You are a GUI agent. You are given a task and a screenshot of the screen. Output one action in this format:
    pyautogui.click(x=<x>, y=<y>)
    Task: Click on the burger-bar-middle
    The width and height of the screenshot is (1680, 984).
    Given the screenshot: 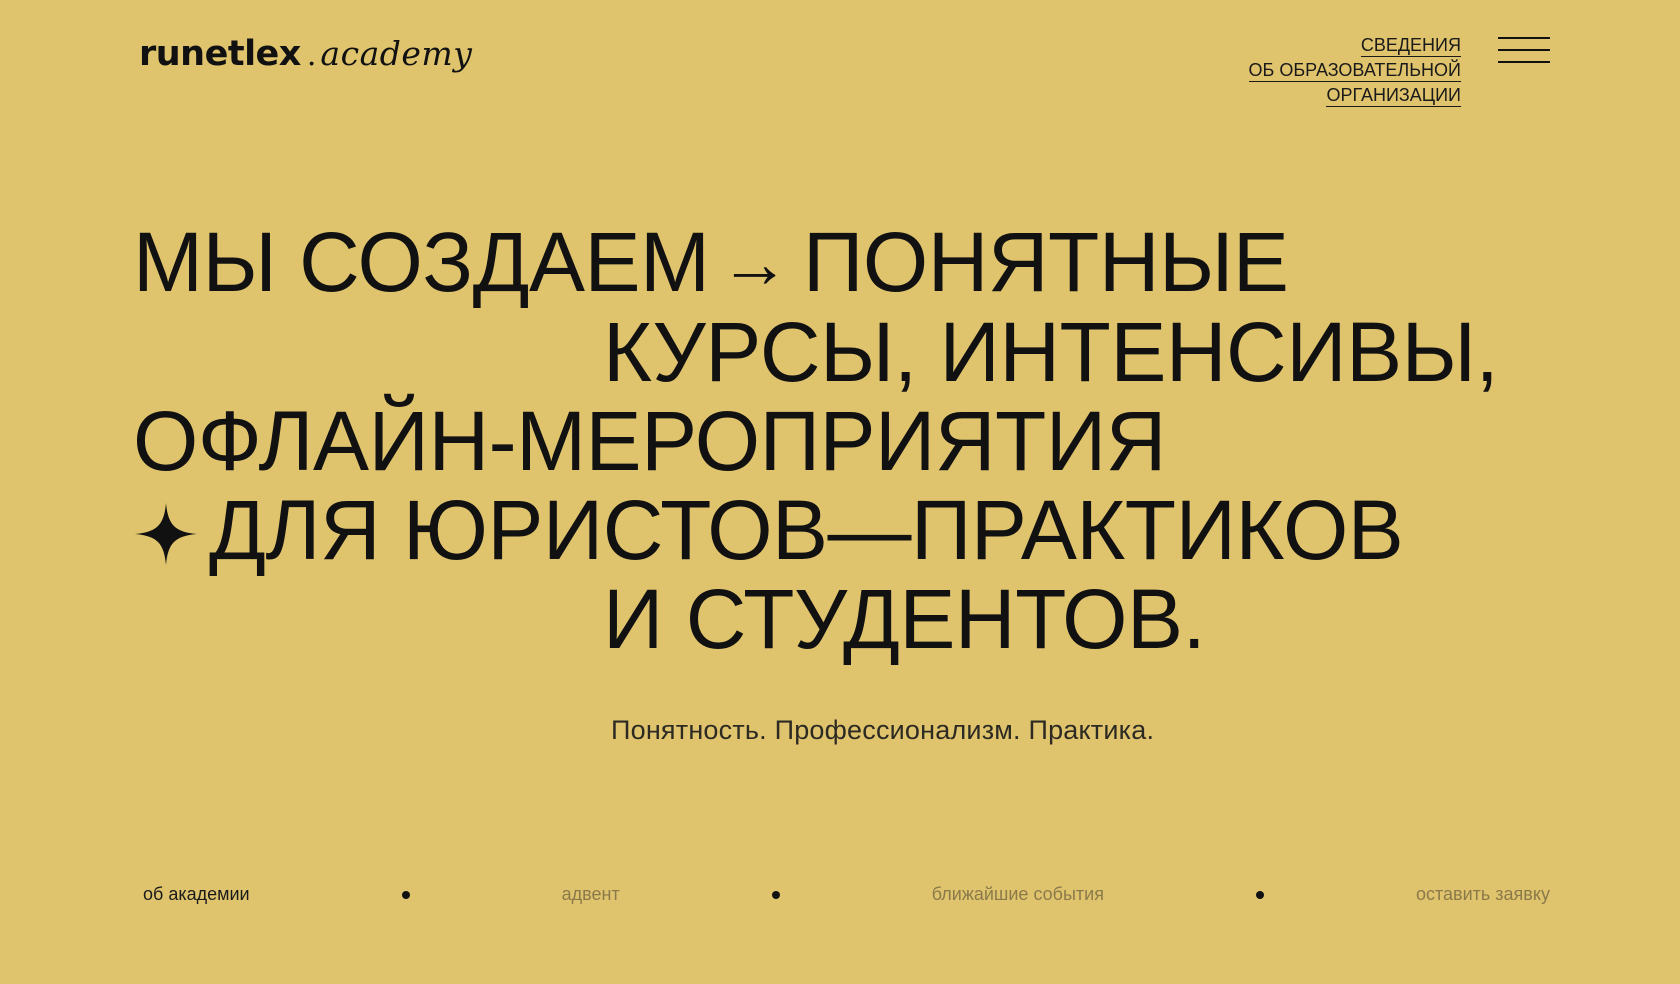 What is the action you would take?
    pyautogui.click(x=1524, y=50)
    